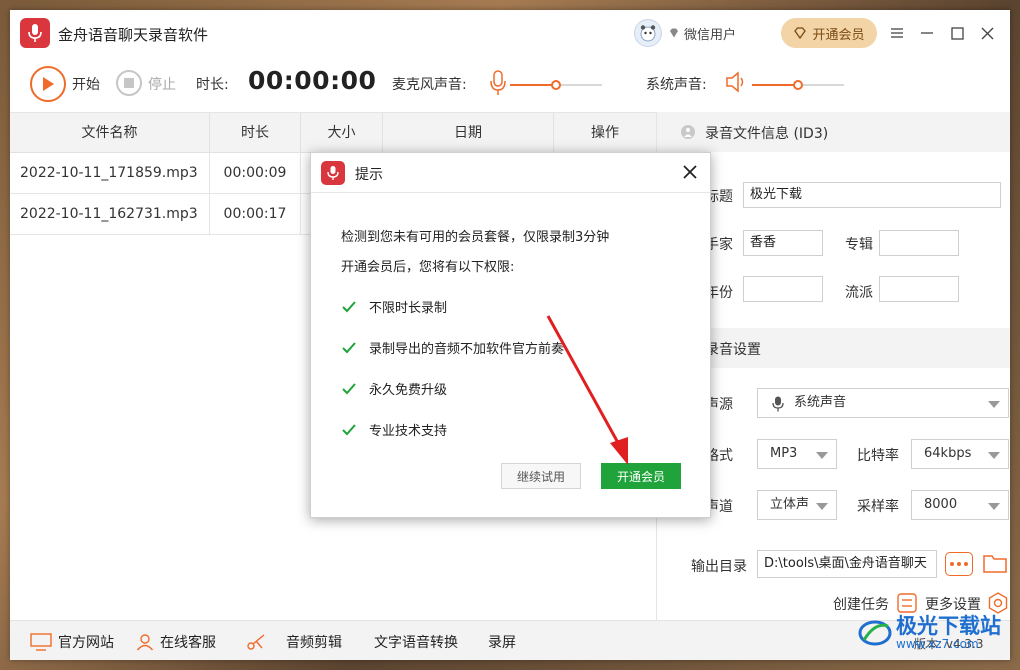 The image size is (1020, 670). Describe the element at coordinates (883, 403) in the screenshot. I see `source-select: 系统声音` at that location.